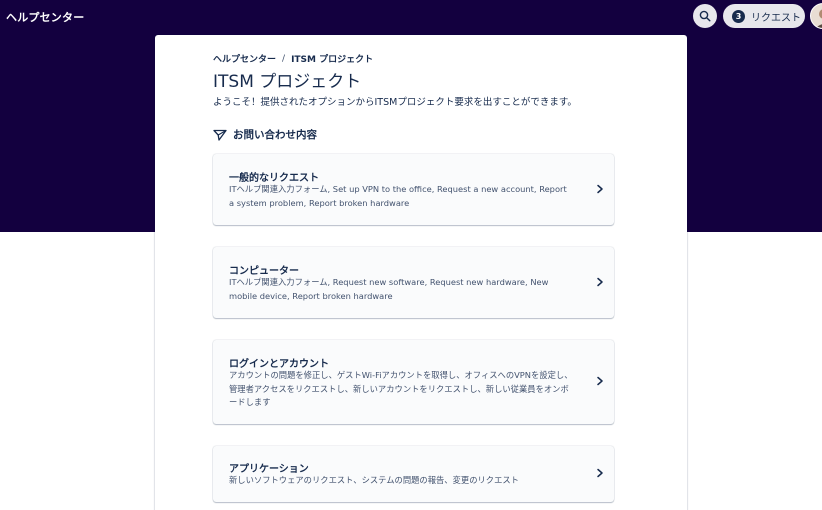  I want to click on breadcrumb-itsm-project: ITSM プロジェクト, so click(332, 58).